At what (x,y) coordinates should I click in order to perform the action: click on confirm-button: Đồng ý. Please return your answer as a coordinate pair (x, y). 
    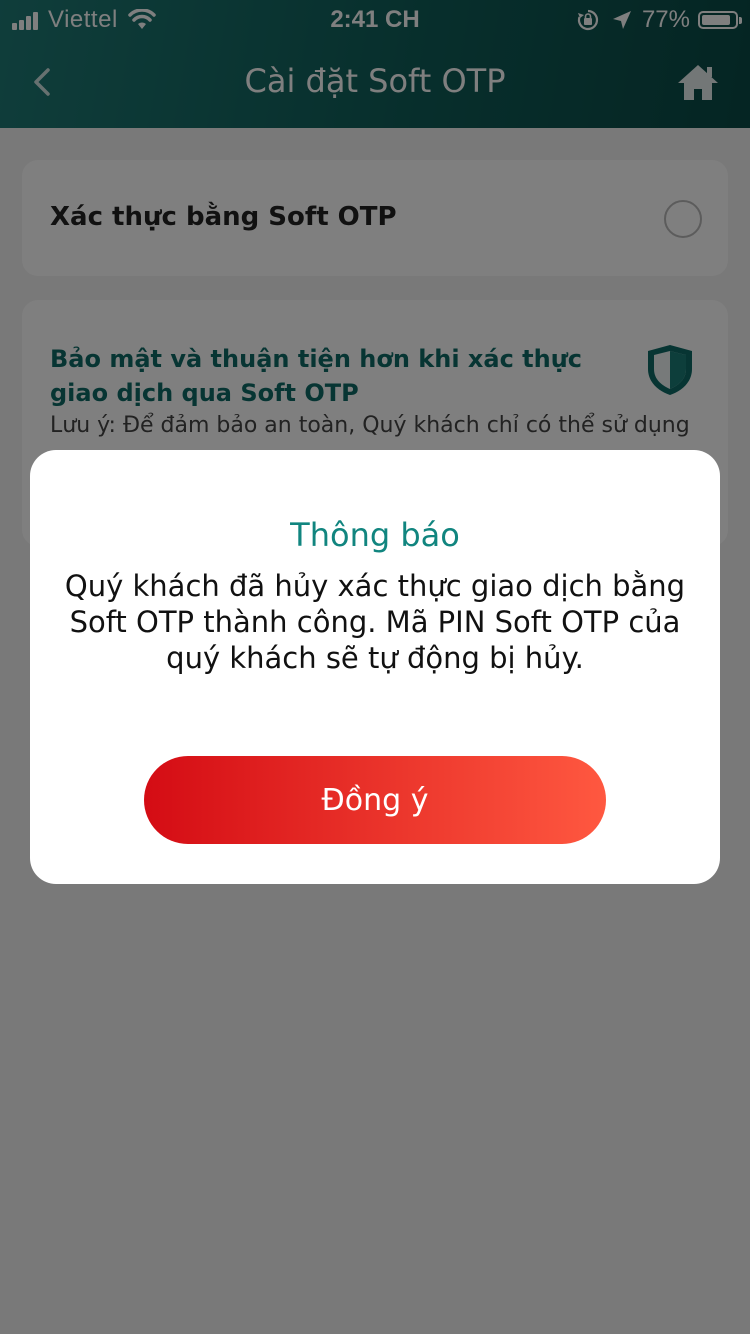
    Looking at the image, I should click on (375, 800).